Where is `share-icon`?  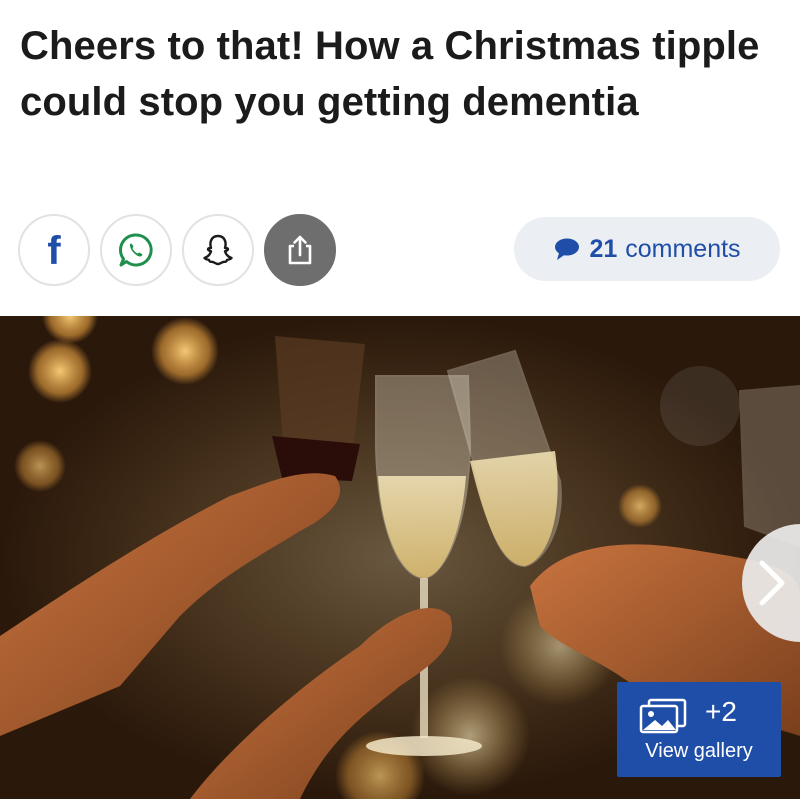 share-icon is located at coordinates (300, 250).